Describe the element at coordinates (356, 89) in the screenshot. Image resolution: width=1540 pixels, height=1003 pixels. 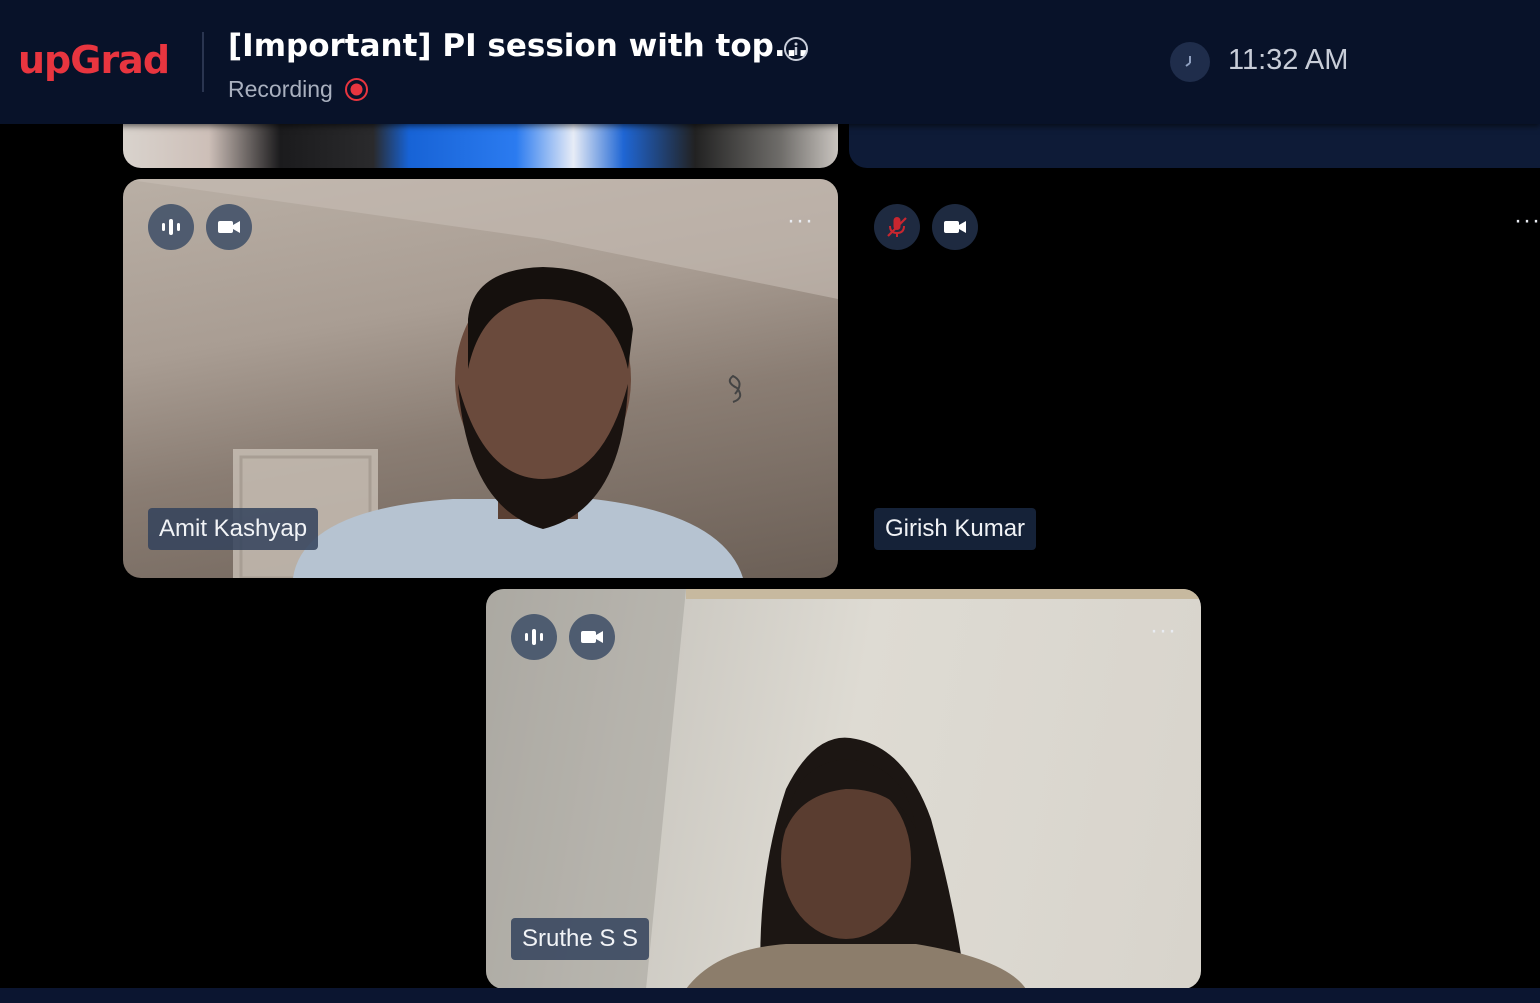
I see `recording-dot-icon` at that location.